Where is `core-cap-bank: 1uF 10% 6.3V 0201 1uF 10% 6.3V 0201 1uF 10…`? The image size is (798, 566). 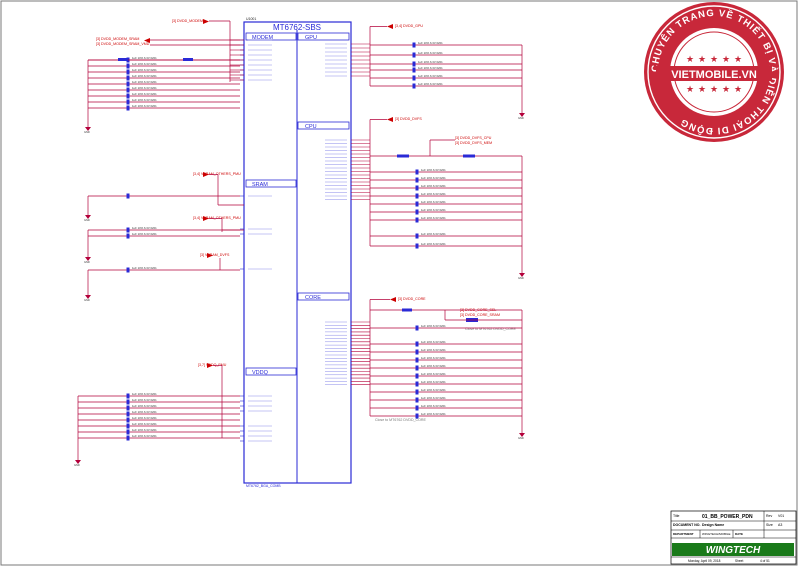 core-cap-bank: 1uF 10% 6.3V 0201 1uF 10% 6.3V 0201 1uF 10… is located at coordinates (446, 371).